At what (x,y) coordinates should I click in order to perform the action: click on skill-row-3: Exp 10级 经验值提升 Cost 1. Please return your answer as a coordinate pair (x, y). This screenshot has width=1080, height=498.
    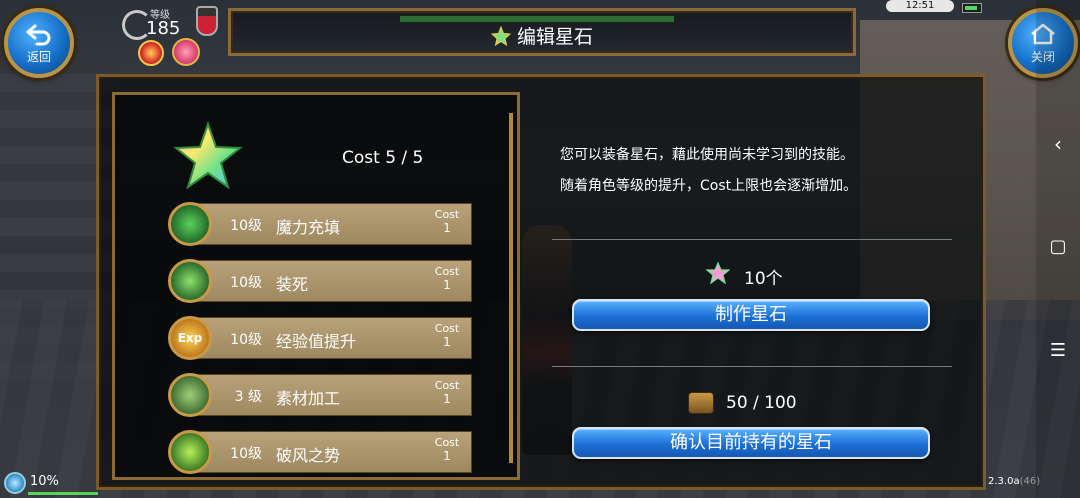
    Looking at the image, I should click on (320, 338).